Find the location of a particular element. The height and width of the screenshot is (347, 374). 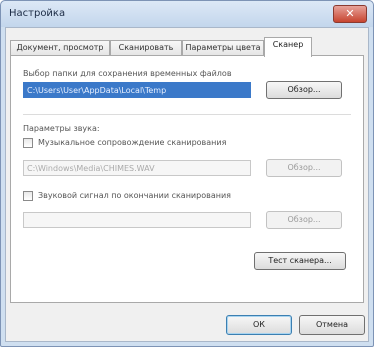

temp-folder-field: C:\Users\User\AppData\Local\Temp is located at coordinates (137, 90).